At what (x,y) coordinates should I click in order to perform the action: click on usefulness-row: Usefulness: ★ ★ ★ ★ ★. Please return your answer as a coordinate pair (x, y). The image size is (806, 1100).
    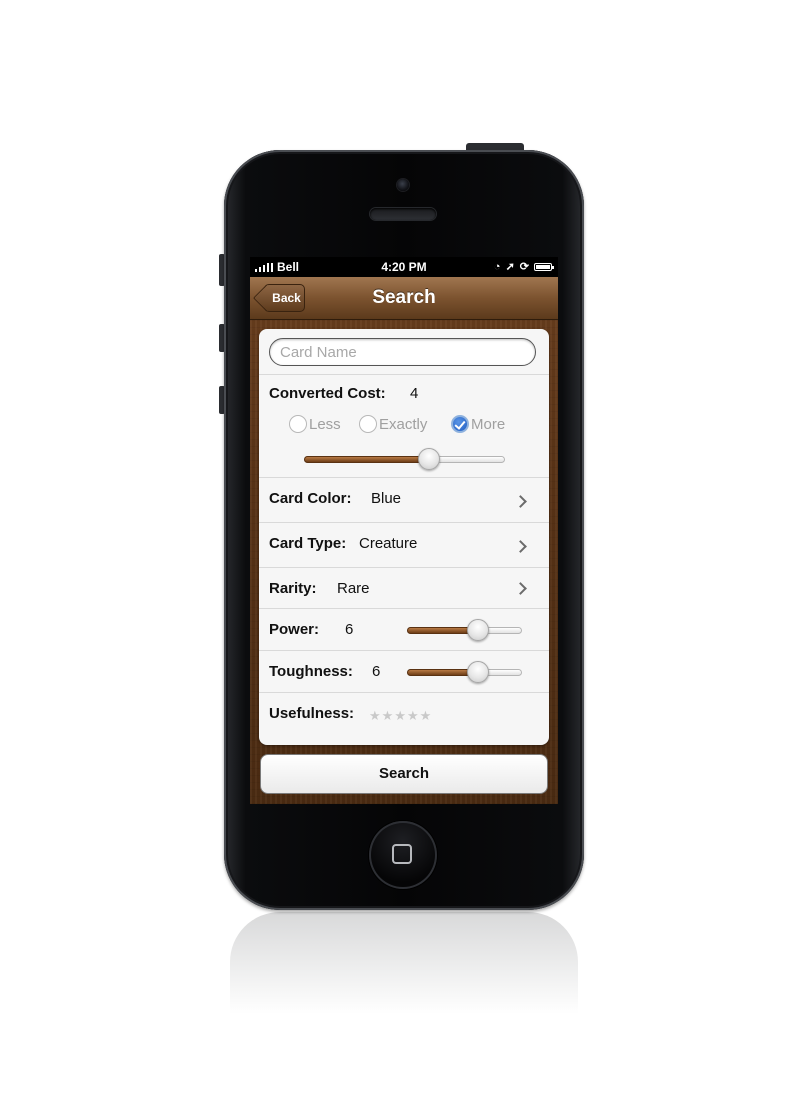
    Looking at the image, I should click on (404, 719).